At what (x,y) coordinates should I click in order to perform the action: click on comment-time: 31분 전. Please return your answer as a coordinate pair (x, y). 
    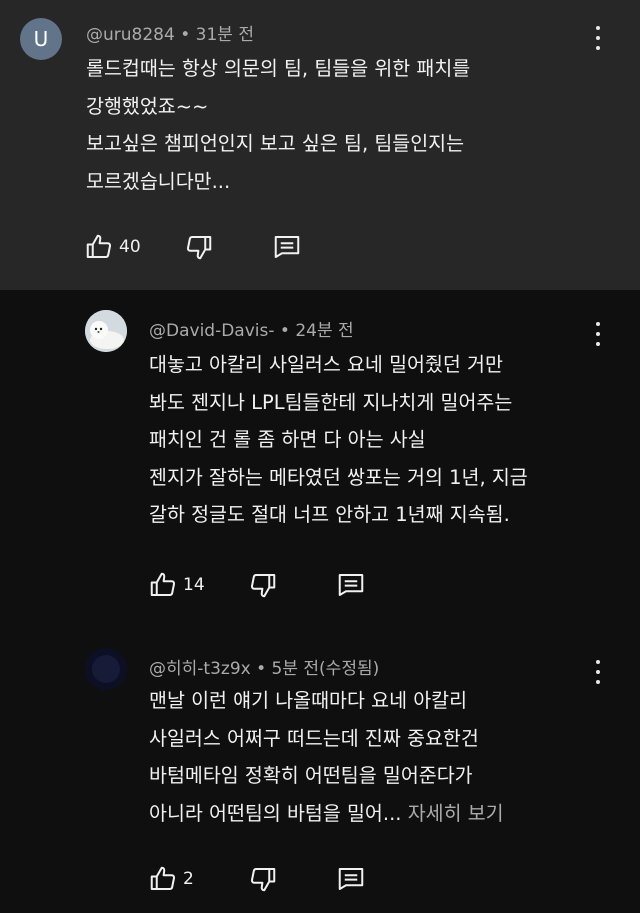
    Looking at the image, I should click on (224, 35).